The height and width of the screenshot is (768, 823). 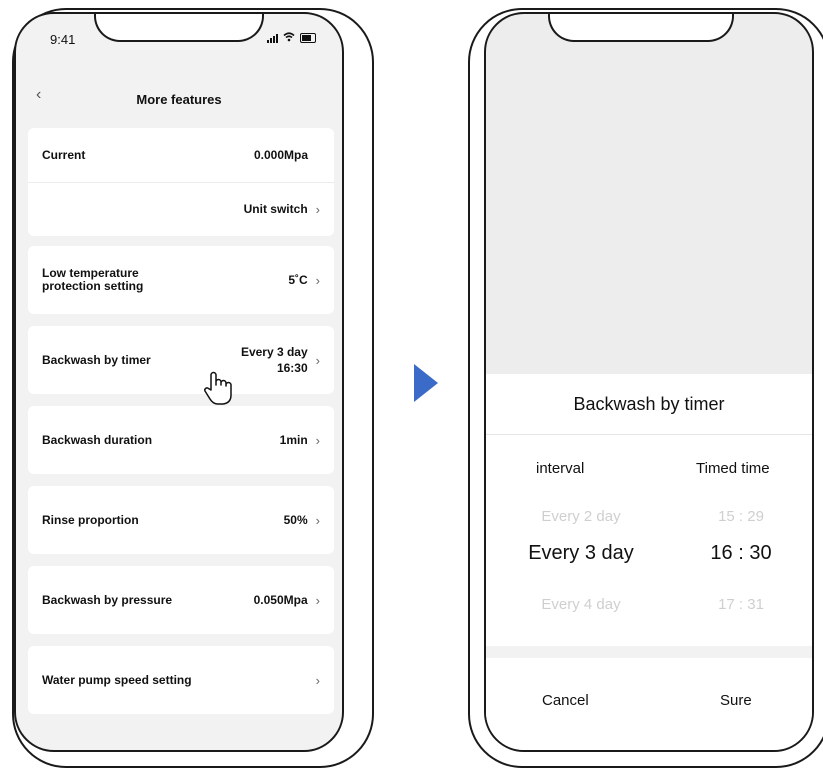 I want to click on backwash-timer-row: Backwash by timer Every 3 day 16:30 ›, so click(x=181, y=360).